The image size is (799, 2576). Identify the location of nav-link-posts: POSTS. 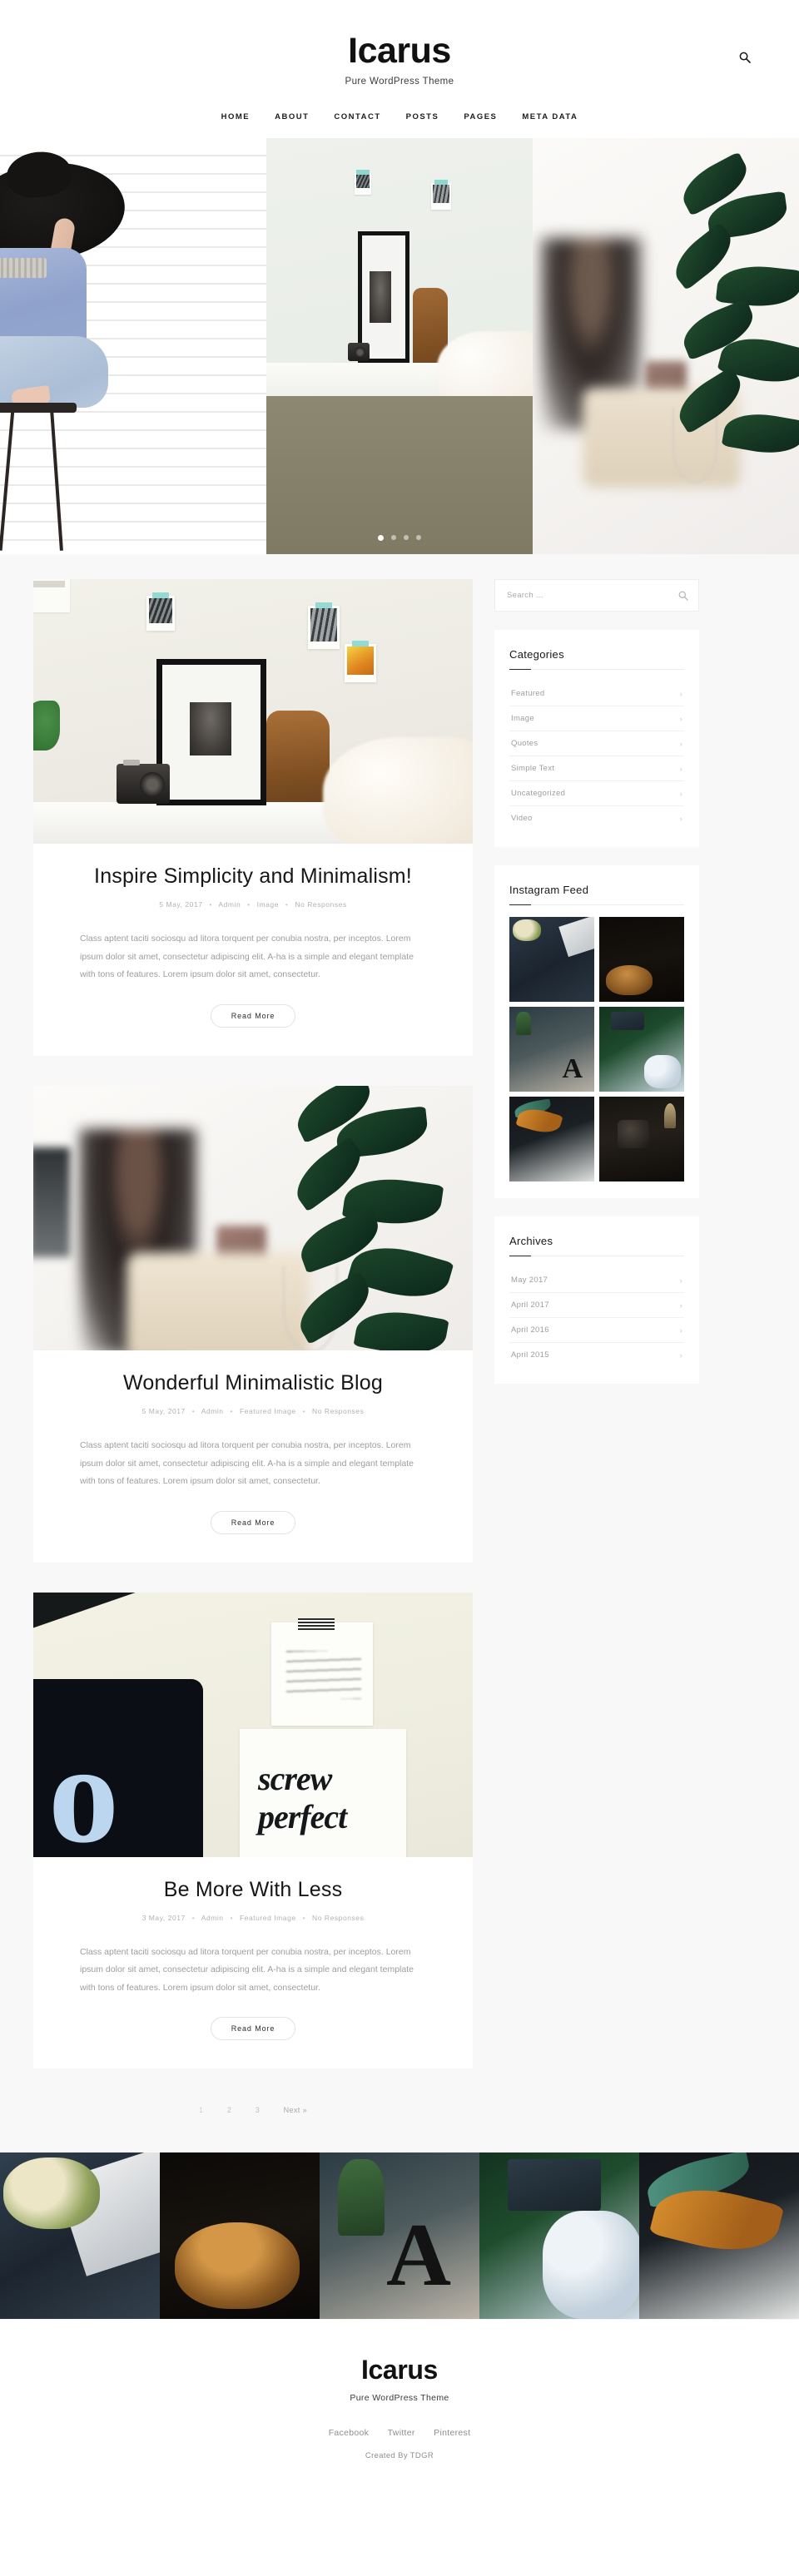
(423, 116).